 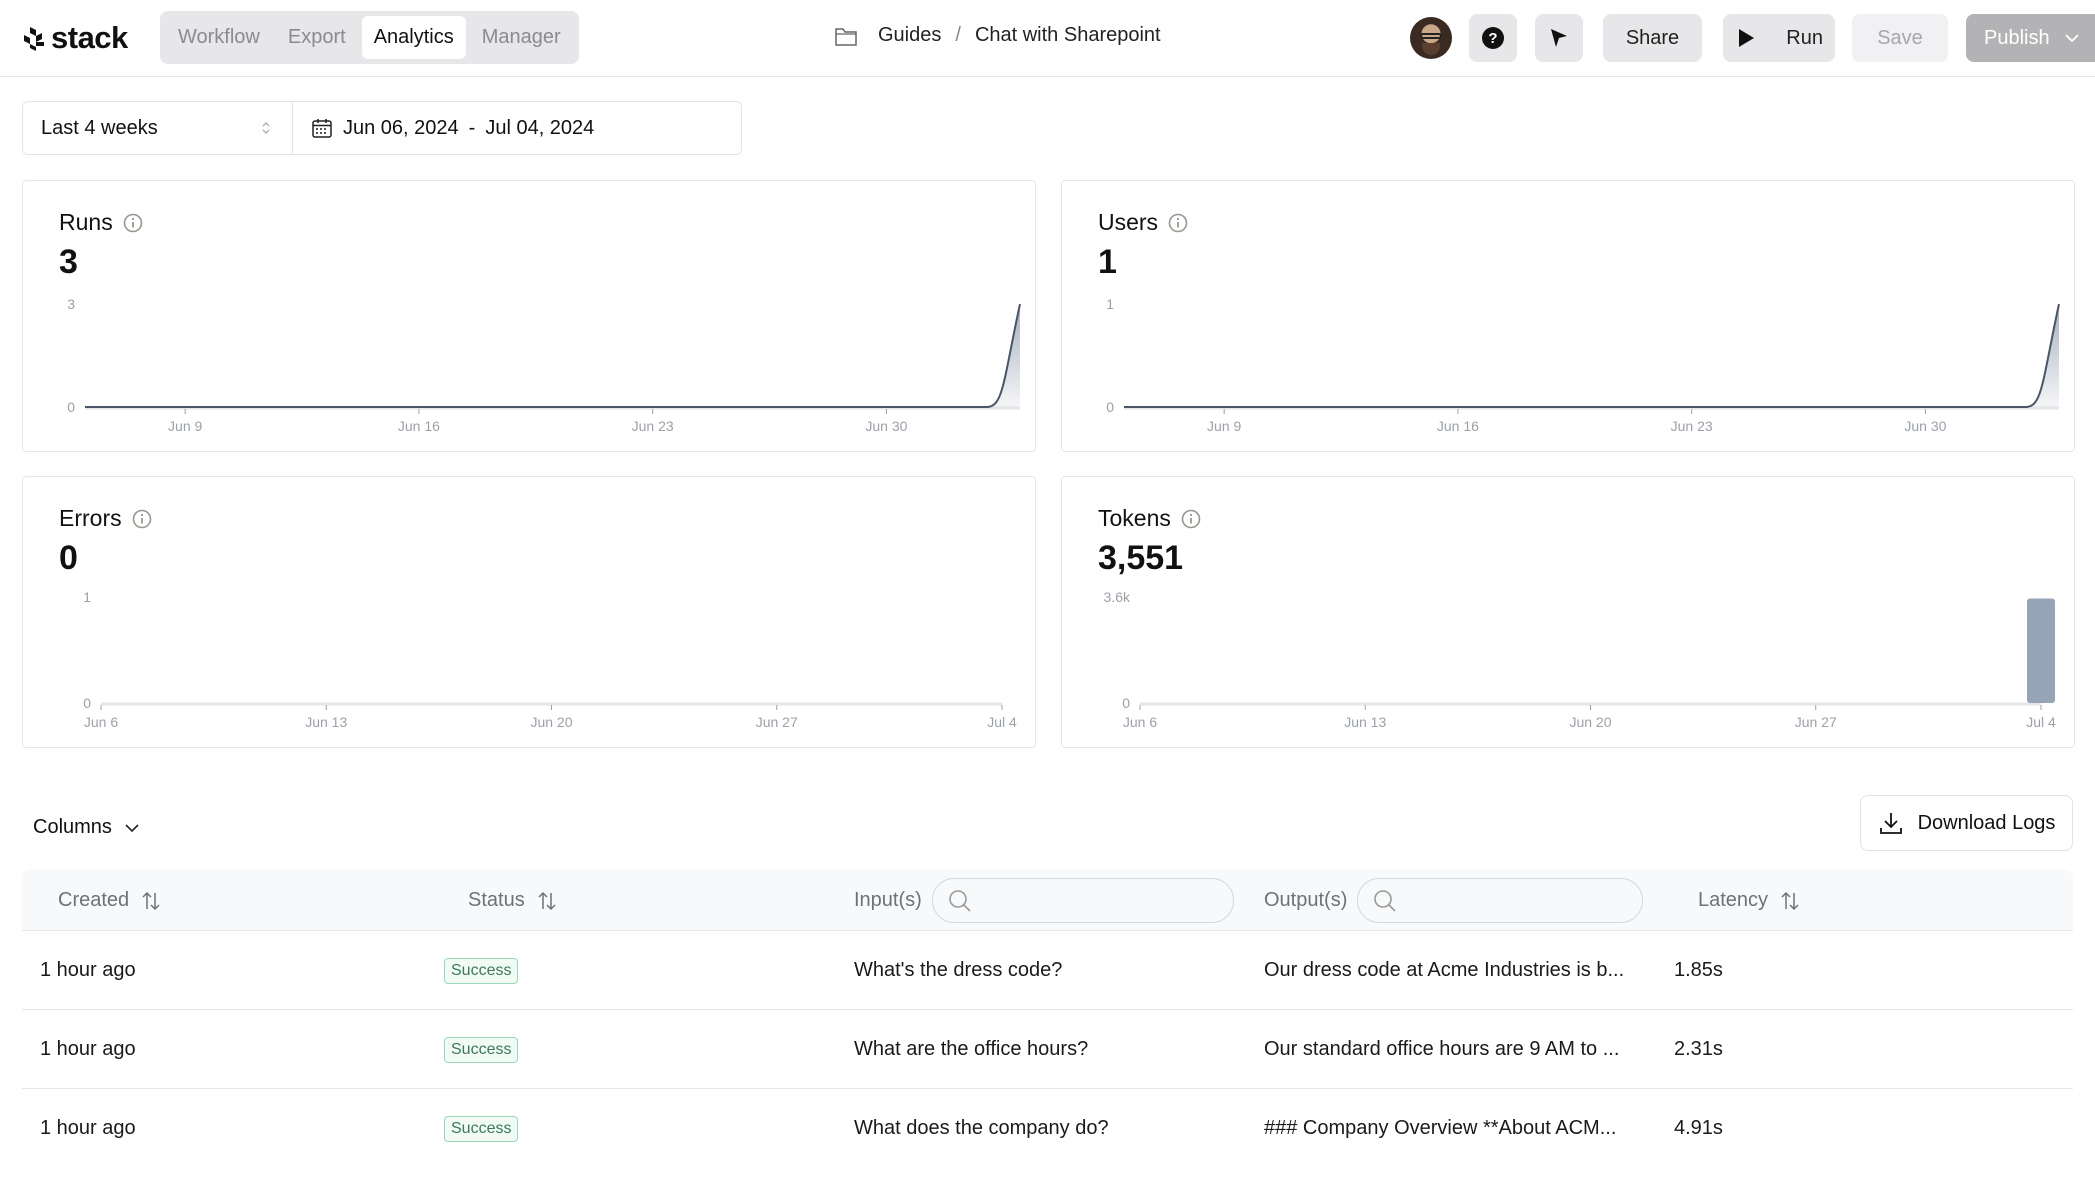 I want to click on range-select-value: Last 4 weeks, so click(x=99, y=127).